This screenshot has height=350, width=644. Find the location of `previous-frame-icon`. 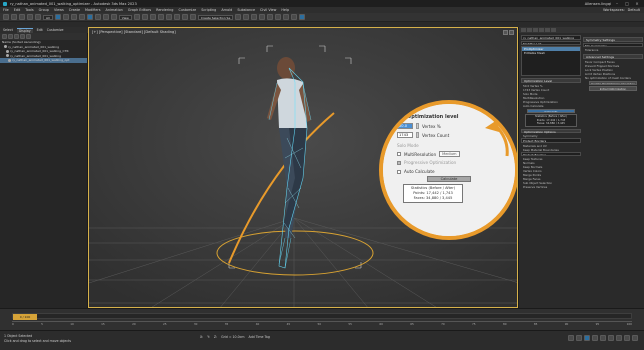

previous-frame-icon is located at coordinates (579, 338).